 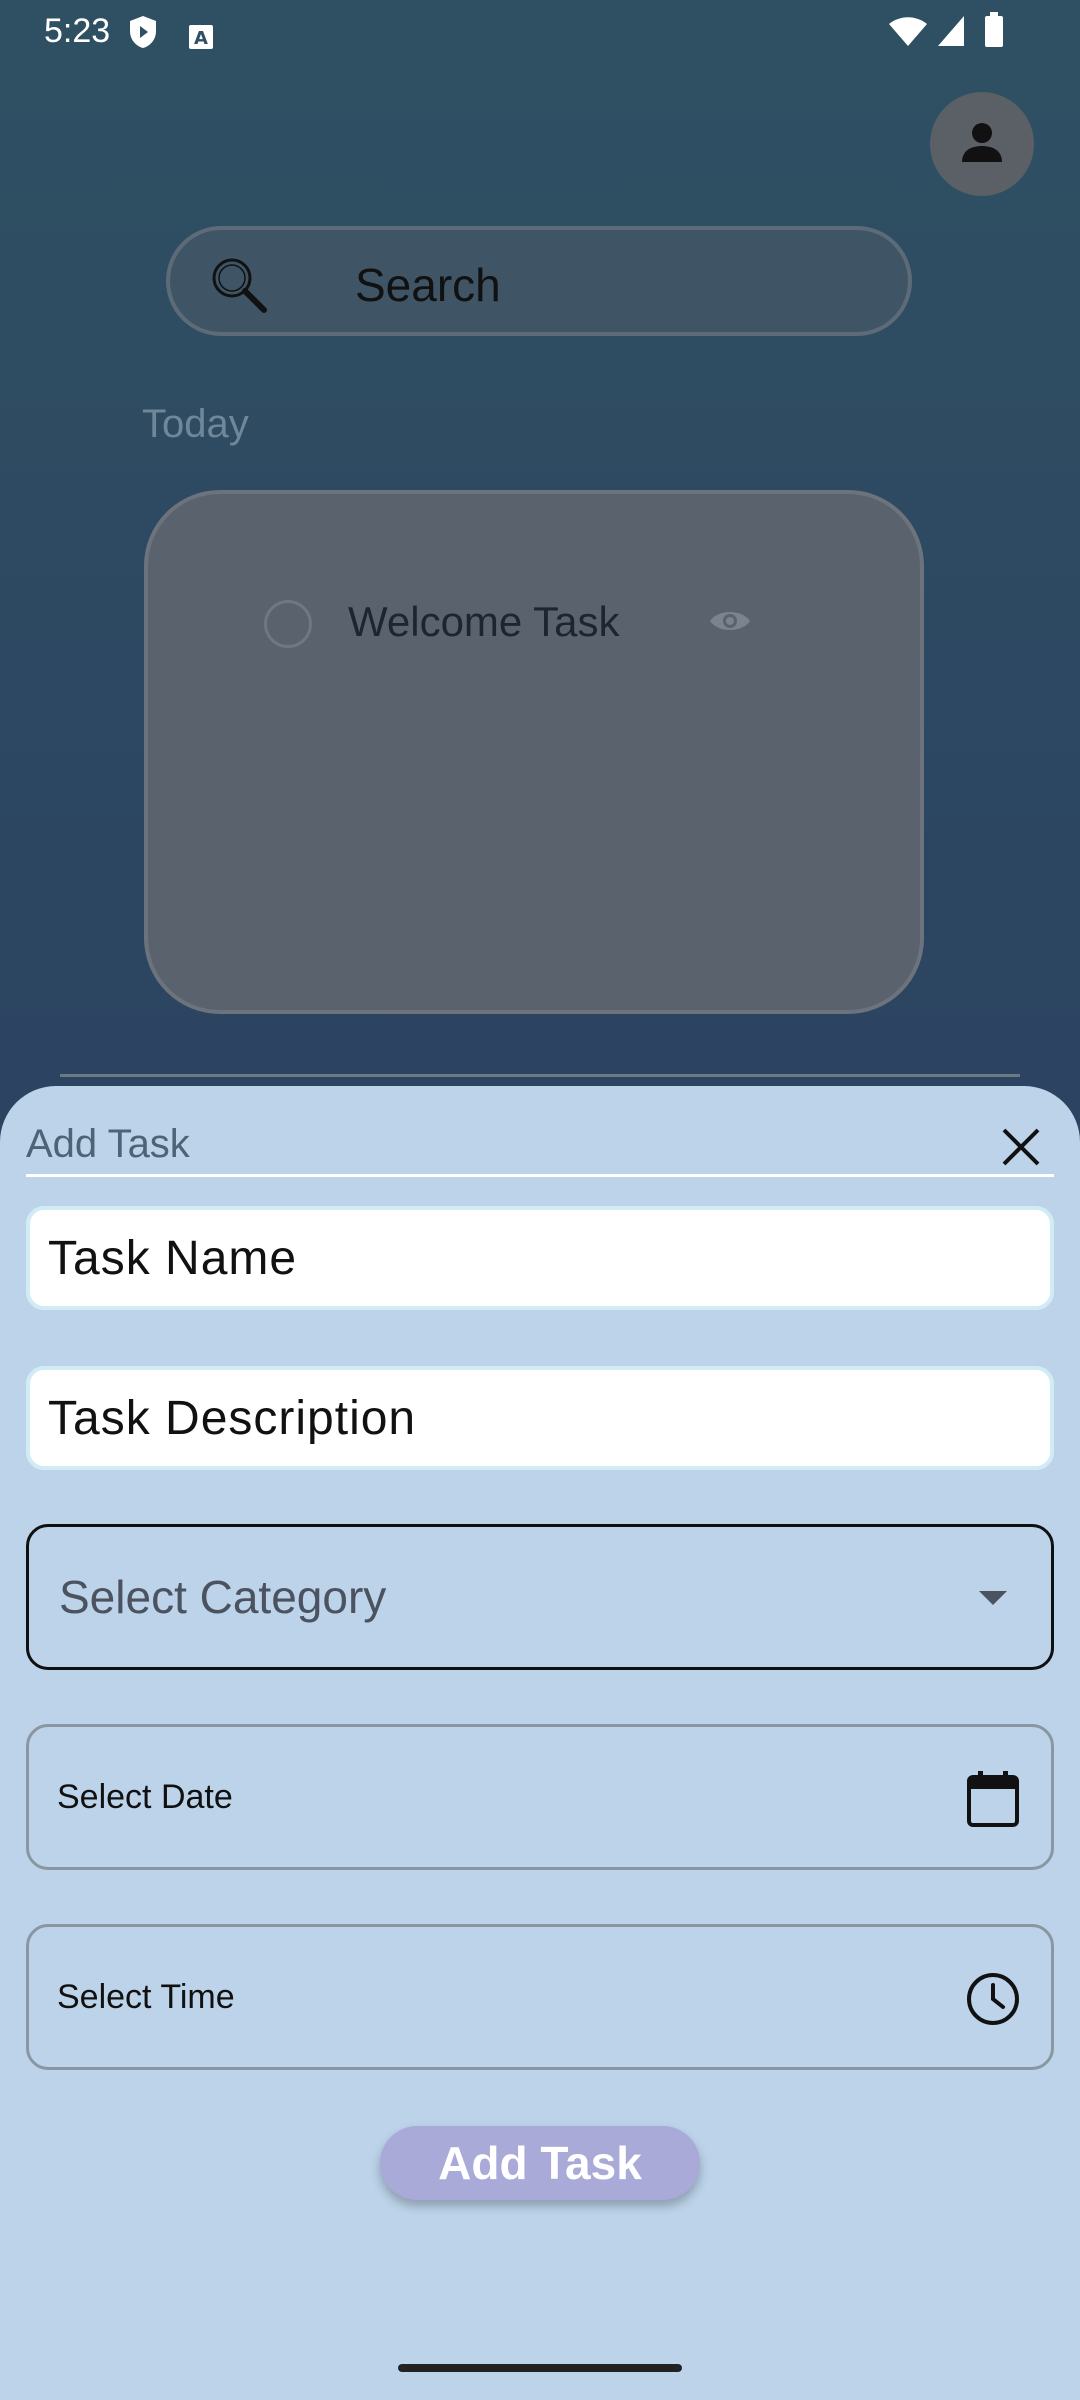 I want to click on status-bar: 5:23 A, so click(x=540, y=32).